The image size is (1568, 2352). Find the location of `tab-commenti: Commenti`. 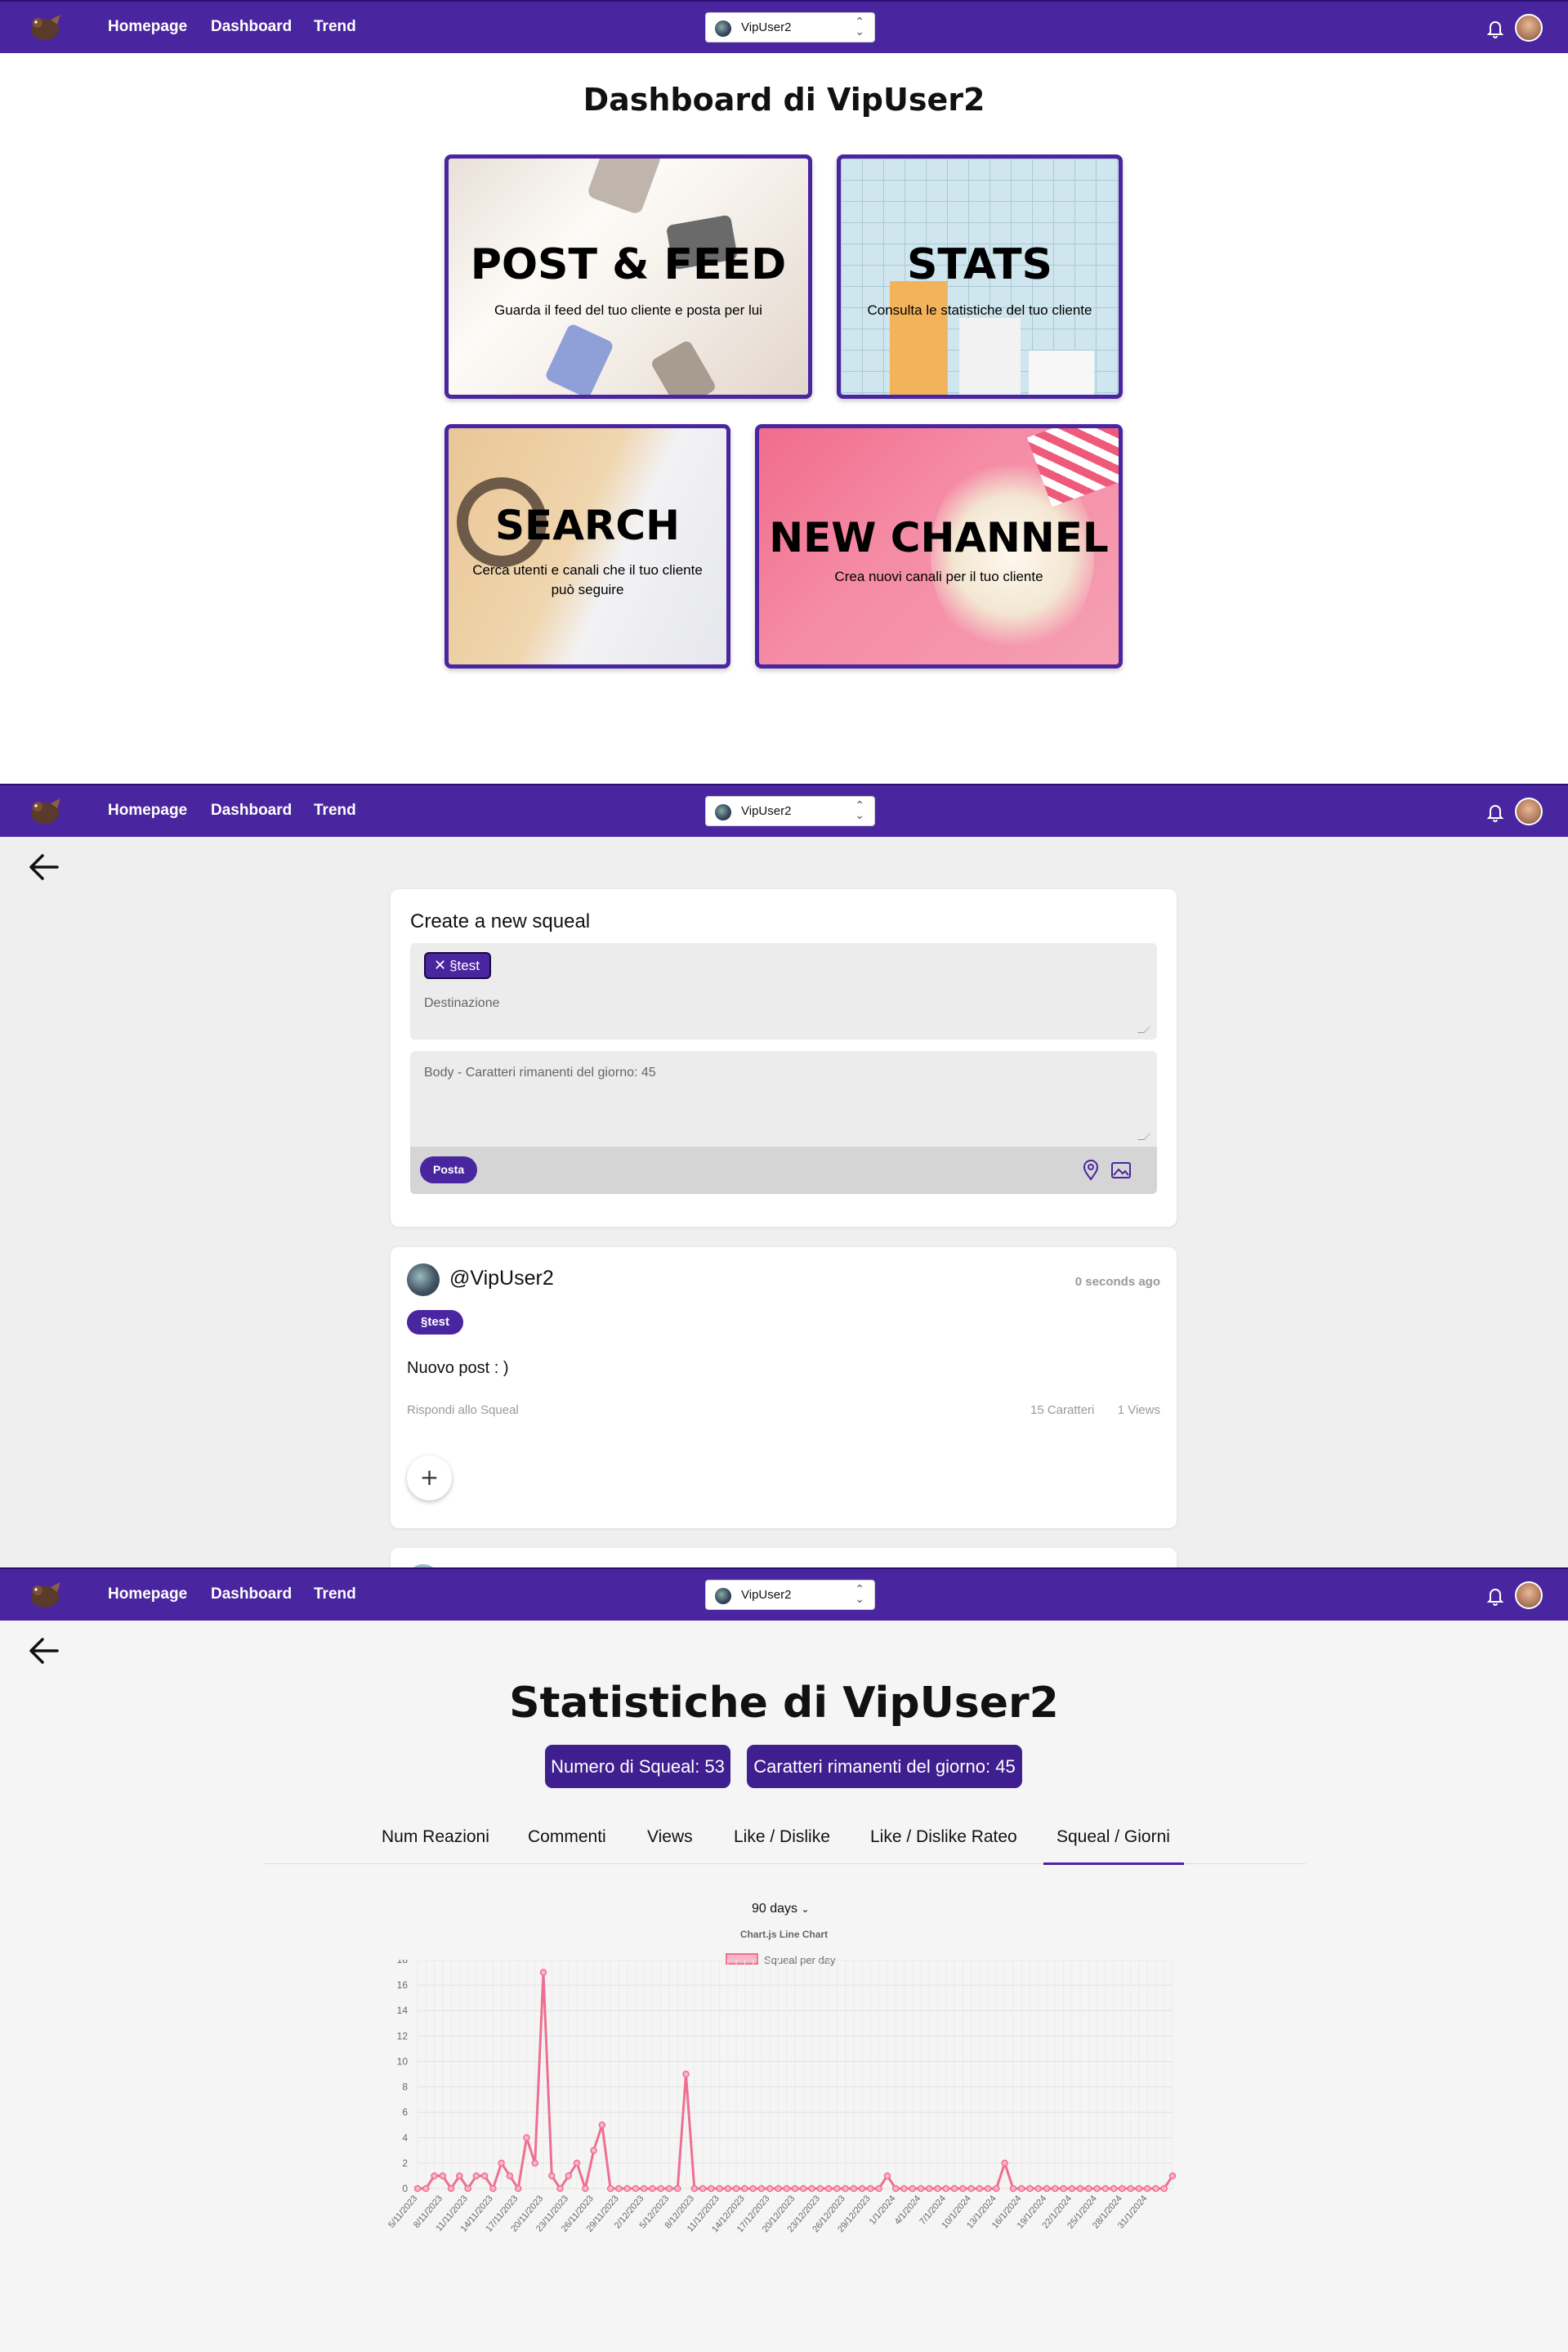

tab-commenti: Commenti is located at coordinates (567, 1837).